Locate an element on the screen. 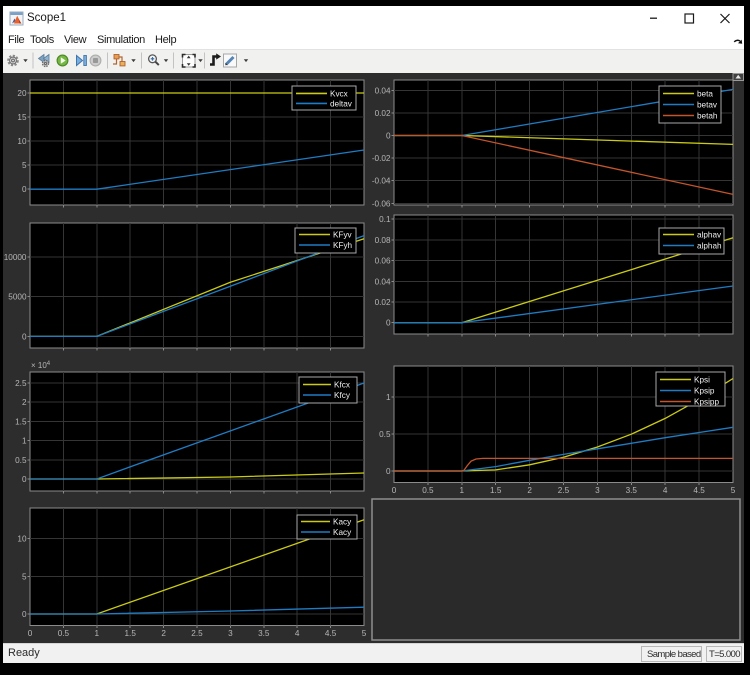 This screenshot has width=750, height=675. svg-text: alphah is located at coordinates (709, 246).